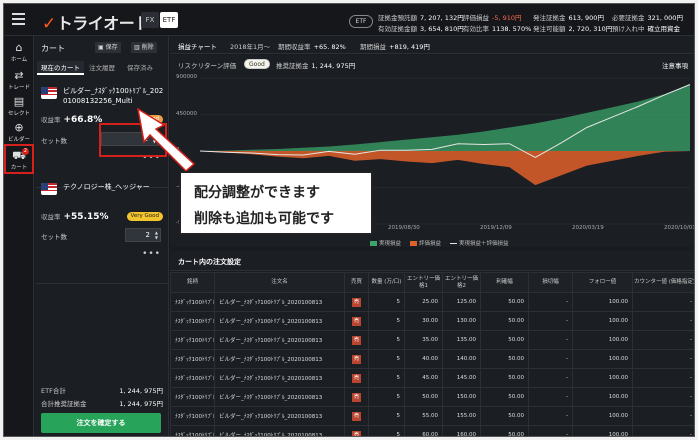 The width and height of the screenshot is (698, 440). What do you see at coordinates (264, 219) in the screenshot?
I see `callout-line-2: 削除も追加も可能です` at bounding box center [264, 219].